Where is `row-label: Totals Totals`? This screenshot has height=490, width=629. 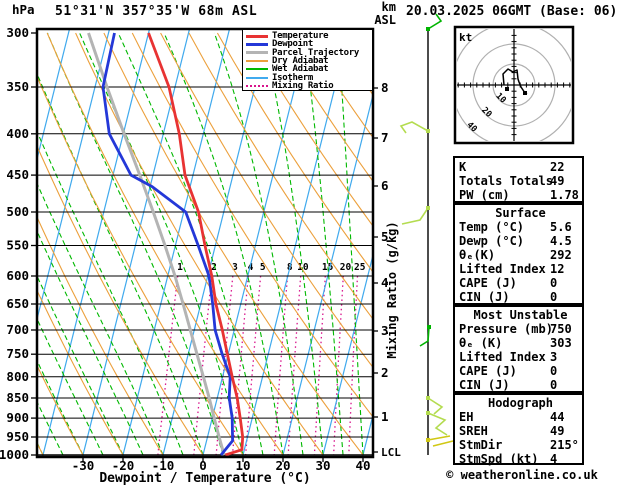
row-label: Totals Totals is located at coordinates (506, 181).